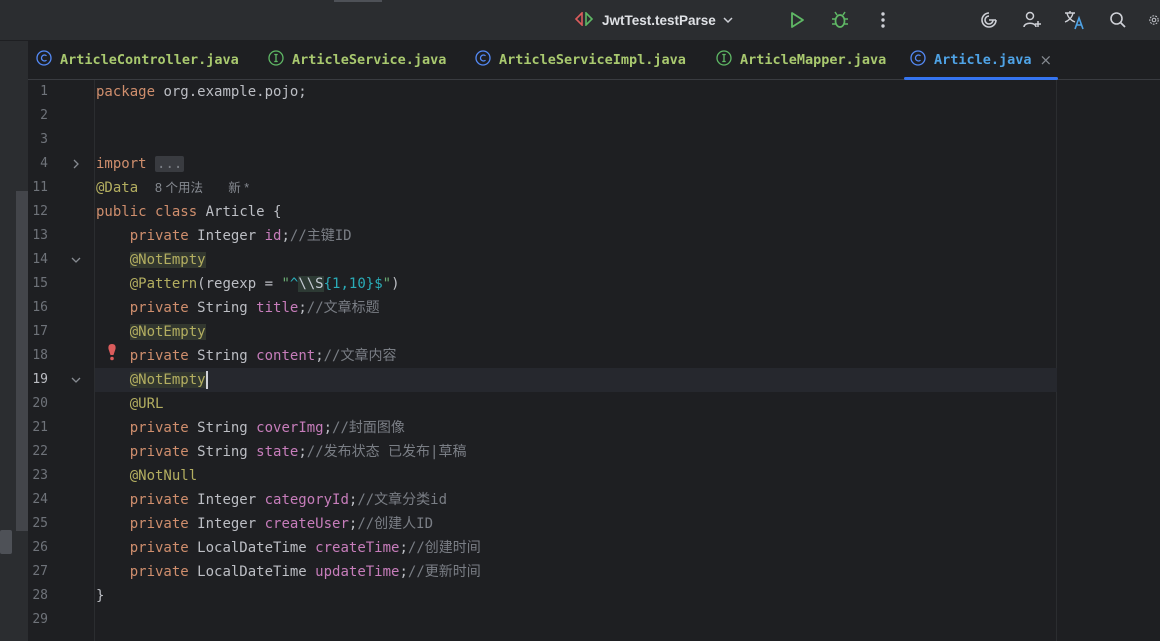 The image size is (1160, 641). What do you see at coordinates (797, 20) in the screenshot?
I see `run-icon` at bounding box center [797, 20].